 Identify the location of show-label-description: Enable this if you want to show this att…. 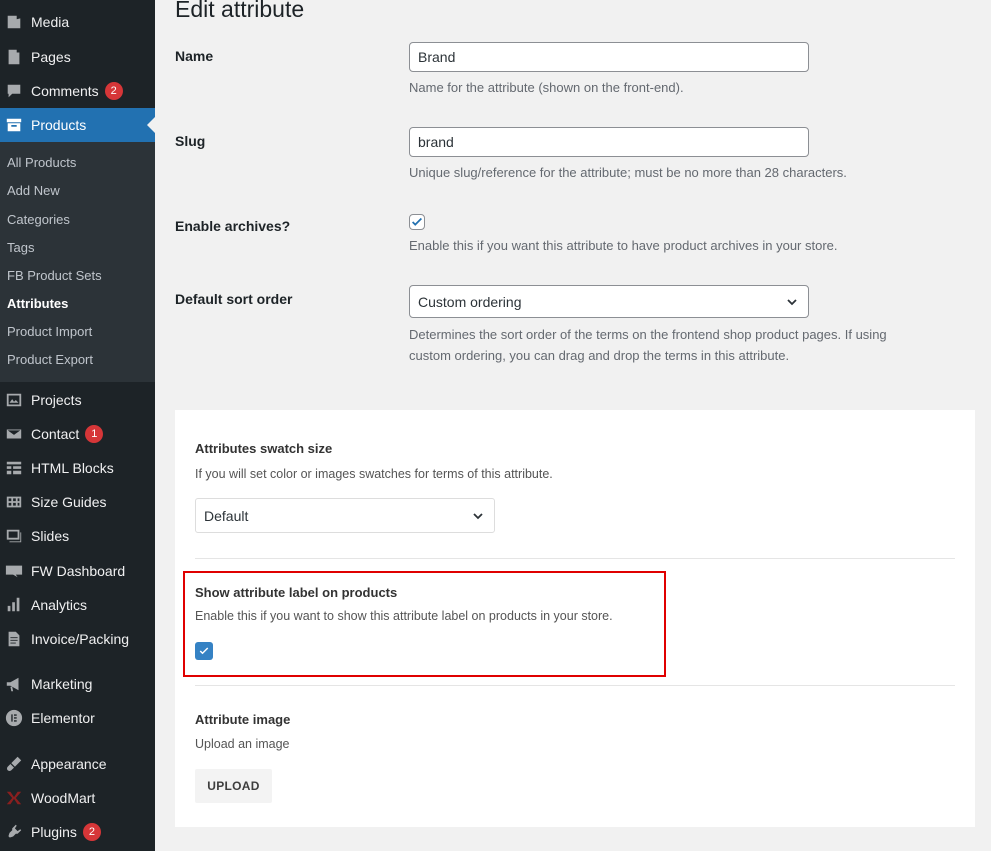
(404, 616).